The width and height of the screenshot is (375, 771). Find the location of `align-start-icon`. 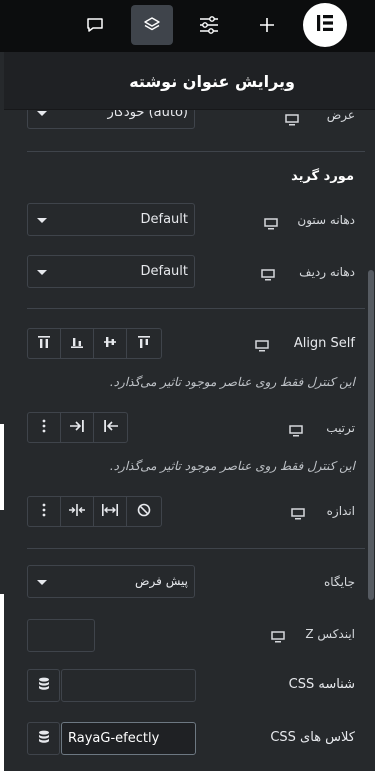

align-start-icon is located at coordinates (44, 343).